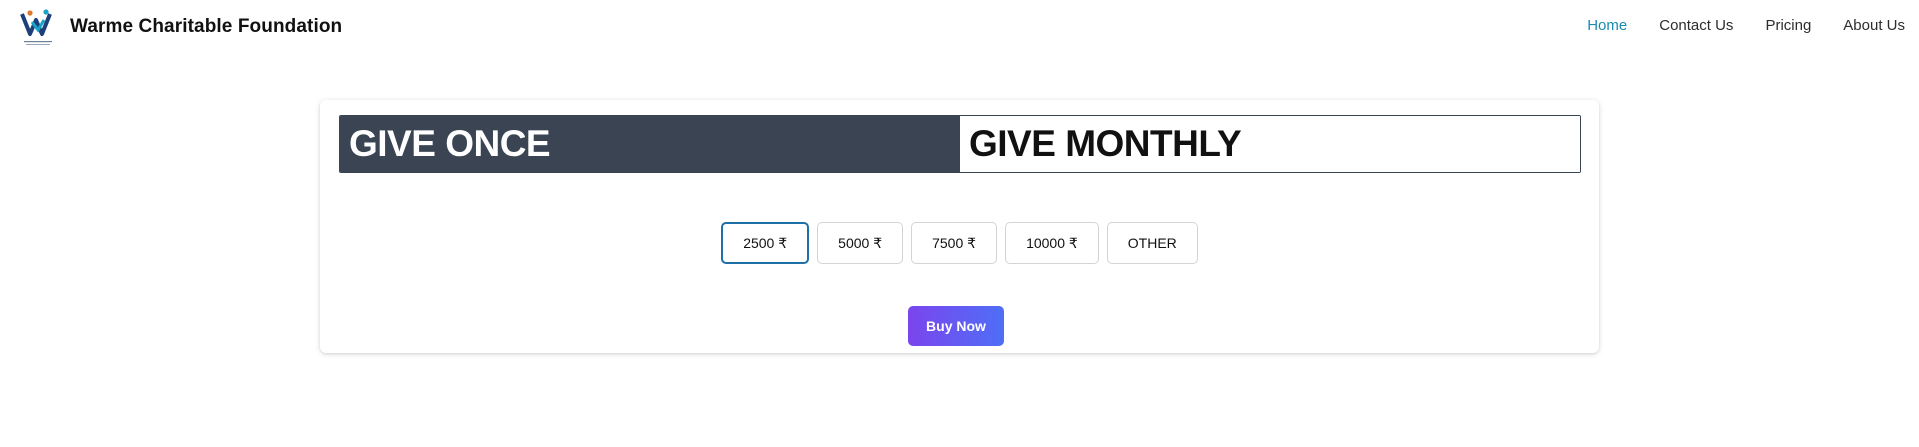  I want to click on nav-contact-link: Contact Us, so click(1696, 25).